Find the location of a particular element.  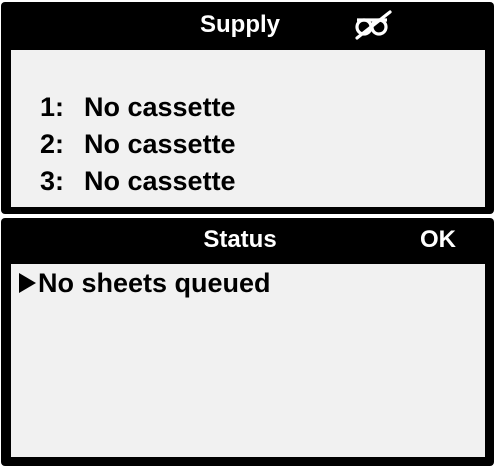

queue-status-line: No sheets queued is located at coordinates (145, 283).